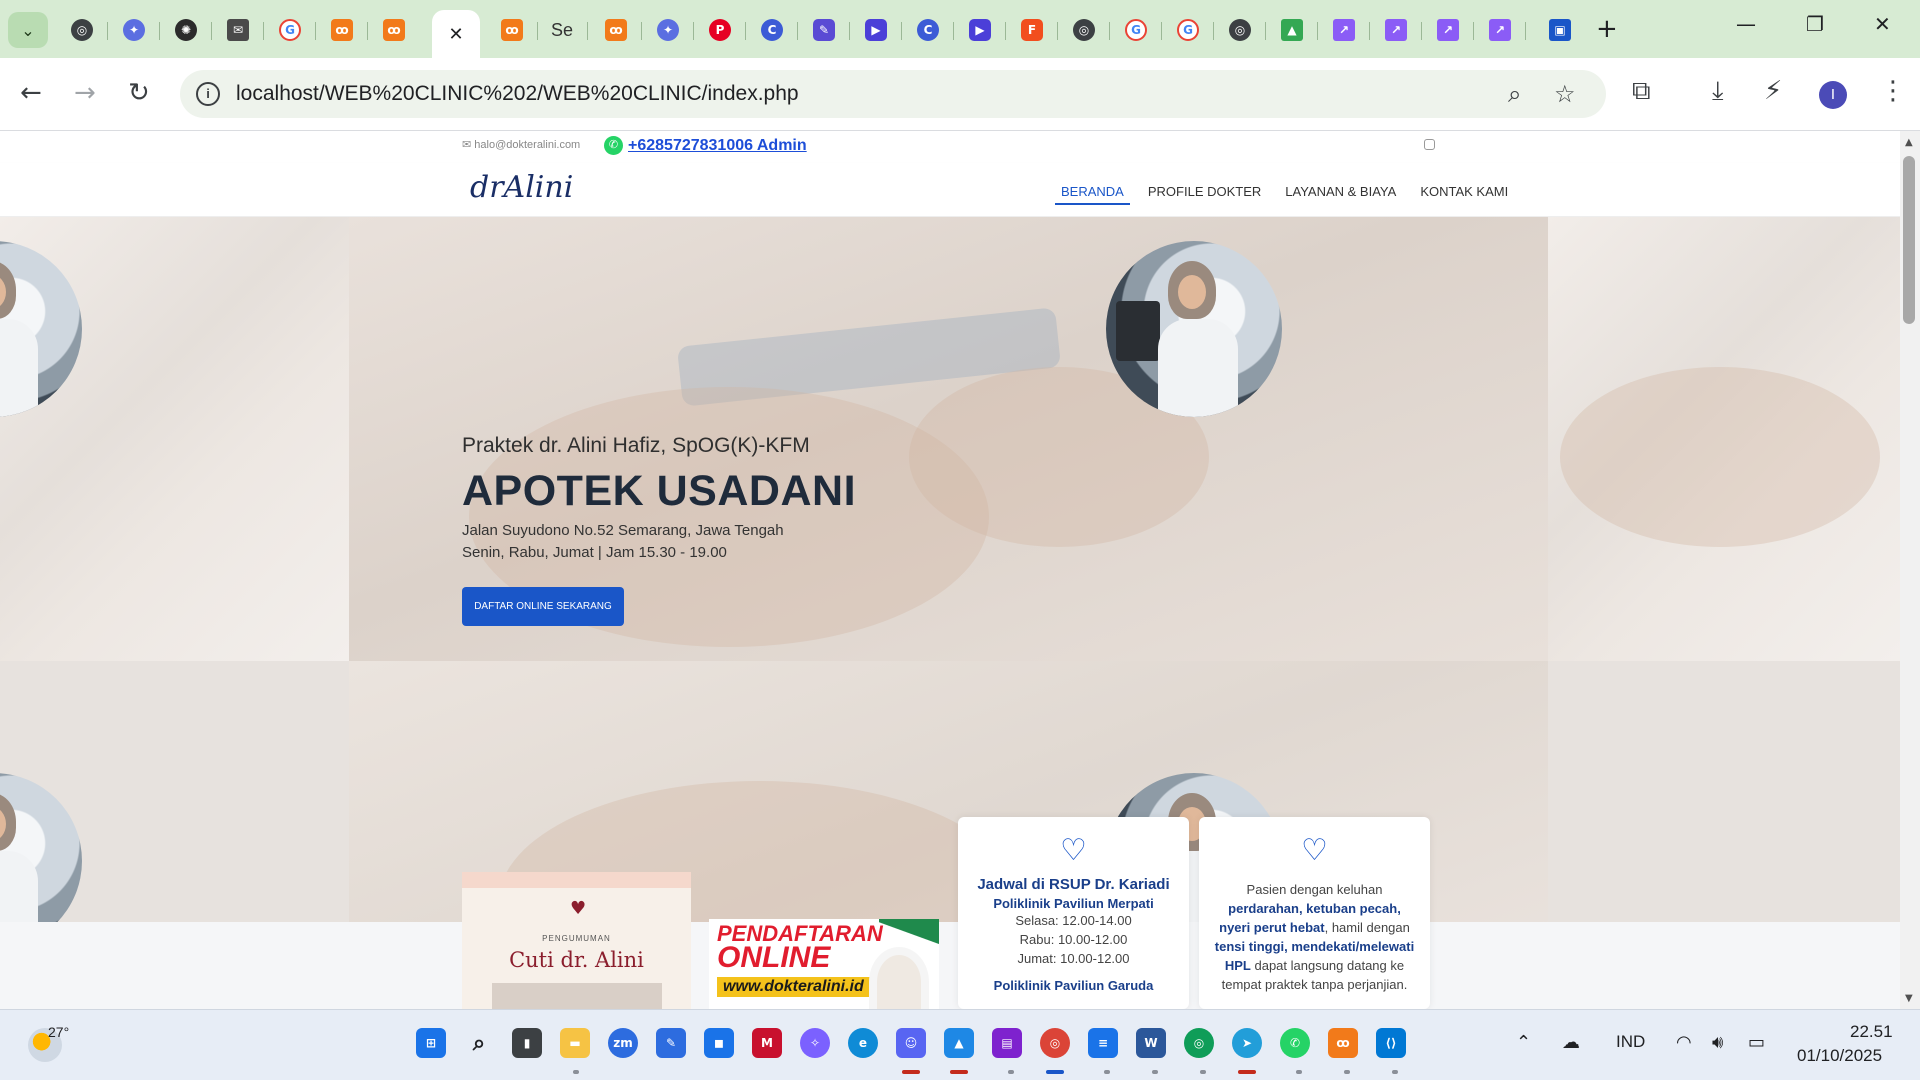 The image size is (1920, 1080). What do you see at coordinates (28, 30) in the screenshot?
I see `tab-search-button: ⌄` at bounding box center [28, 30].